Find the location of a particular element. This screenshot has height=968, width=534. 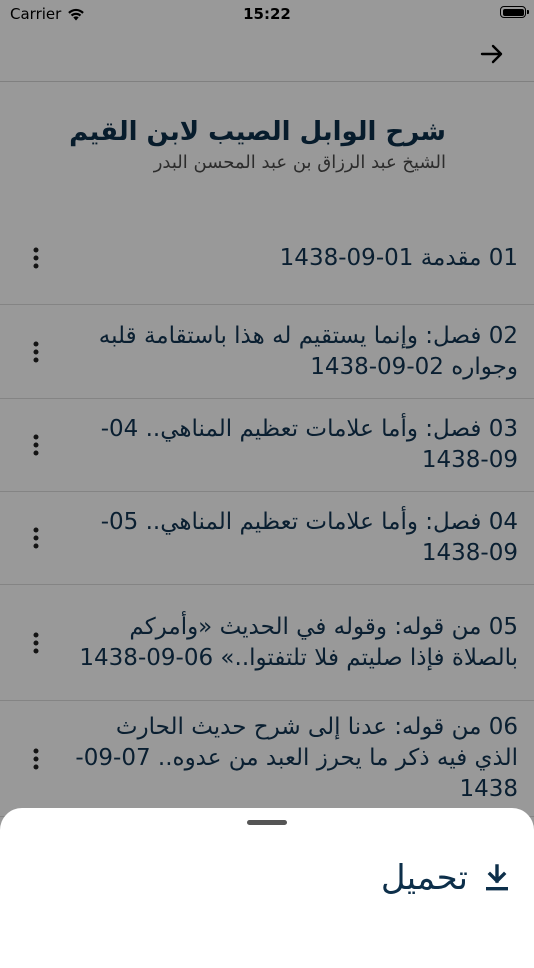

download-label: تحميل is located at coordinates (424, 878).